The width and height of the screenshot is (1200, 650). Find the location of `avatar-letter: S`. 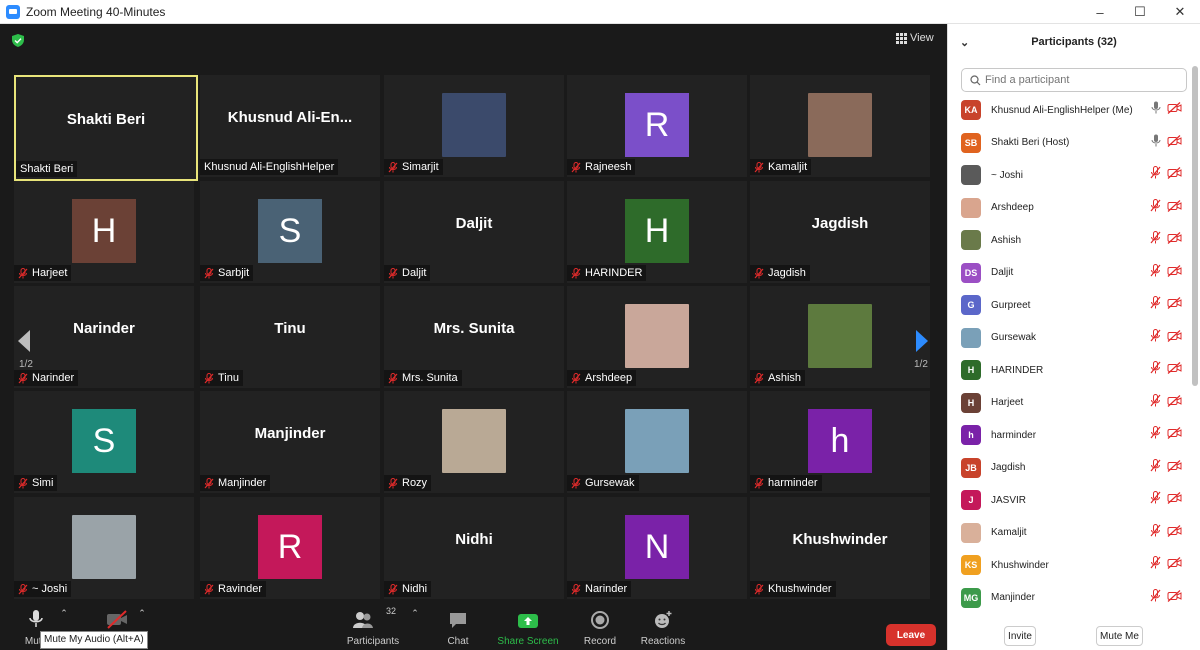

avatar-letter: S is located at coordinates (290, 231).